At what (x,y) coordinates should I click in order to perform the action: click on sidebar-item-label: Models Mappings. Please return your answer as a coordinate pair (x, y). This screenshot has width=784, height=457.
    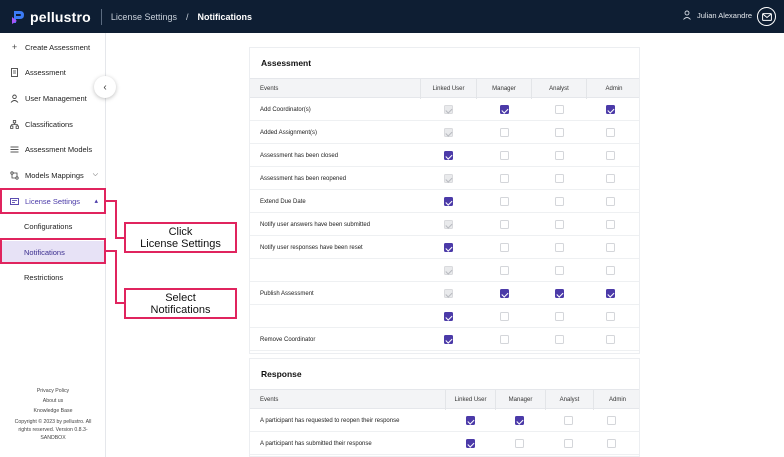
    Looking at the image, I should click on (54, 175).